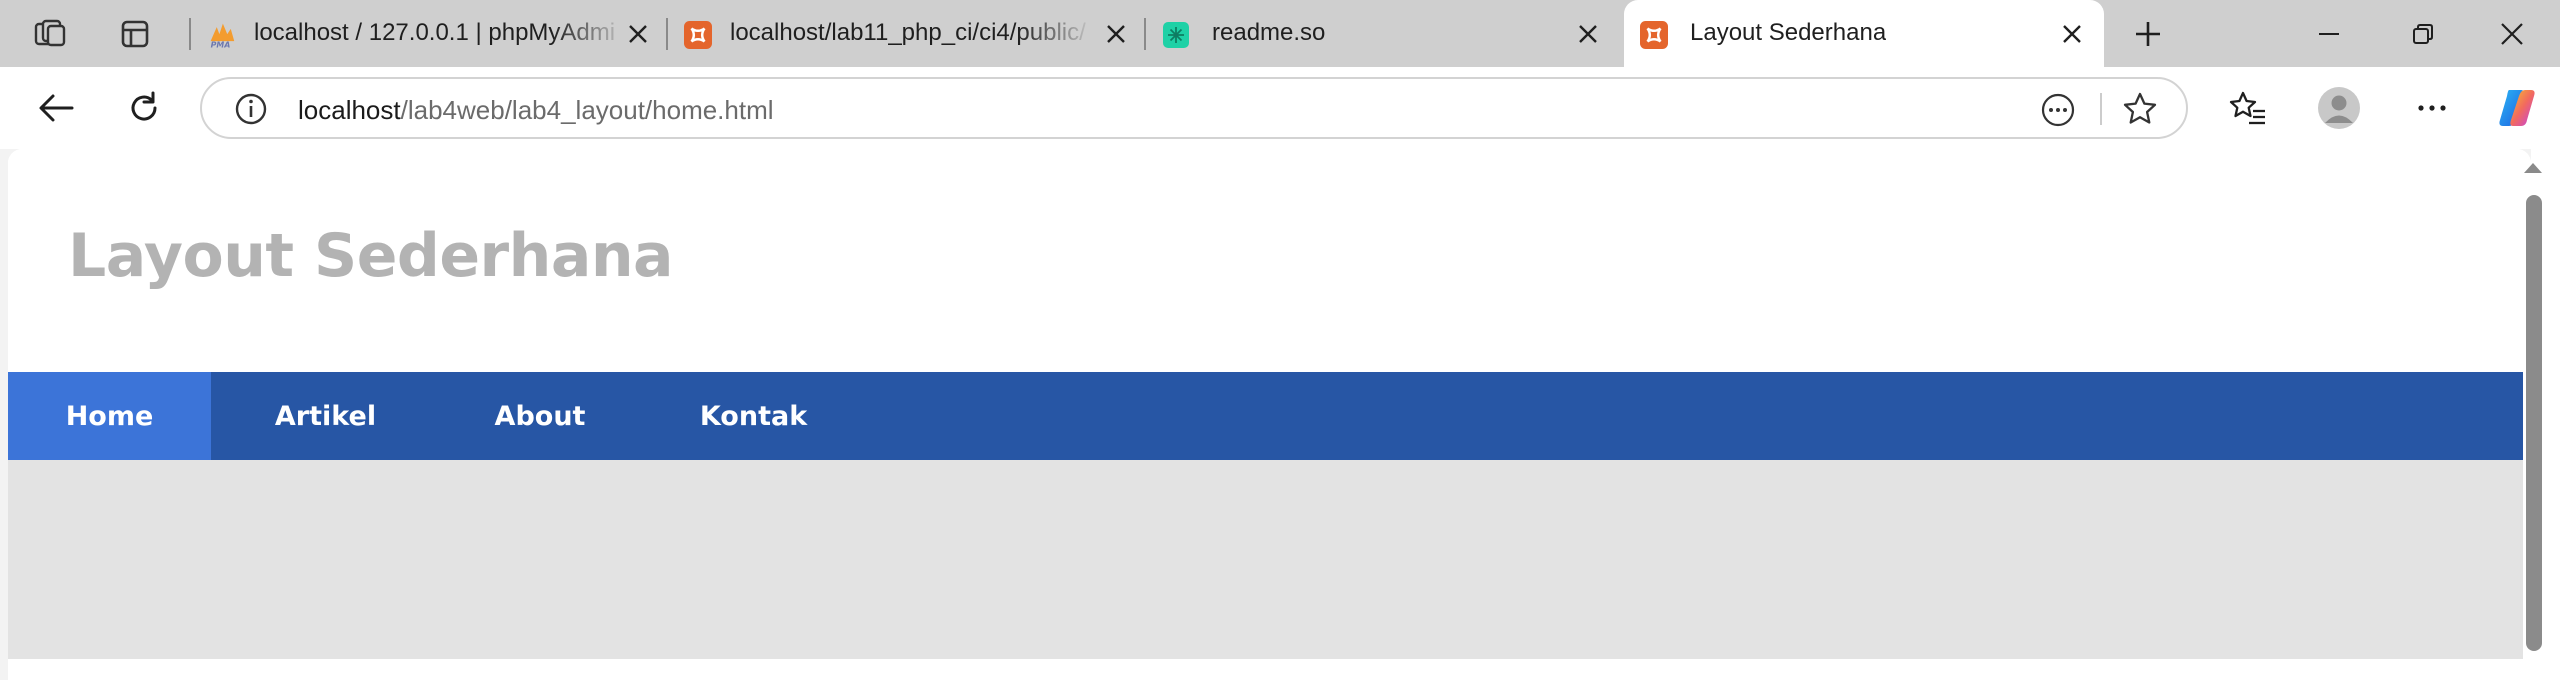 The width and height of the screenshot is (2560, 680). I want to click on scroll-up-icon, so click(2533, 168).